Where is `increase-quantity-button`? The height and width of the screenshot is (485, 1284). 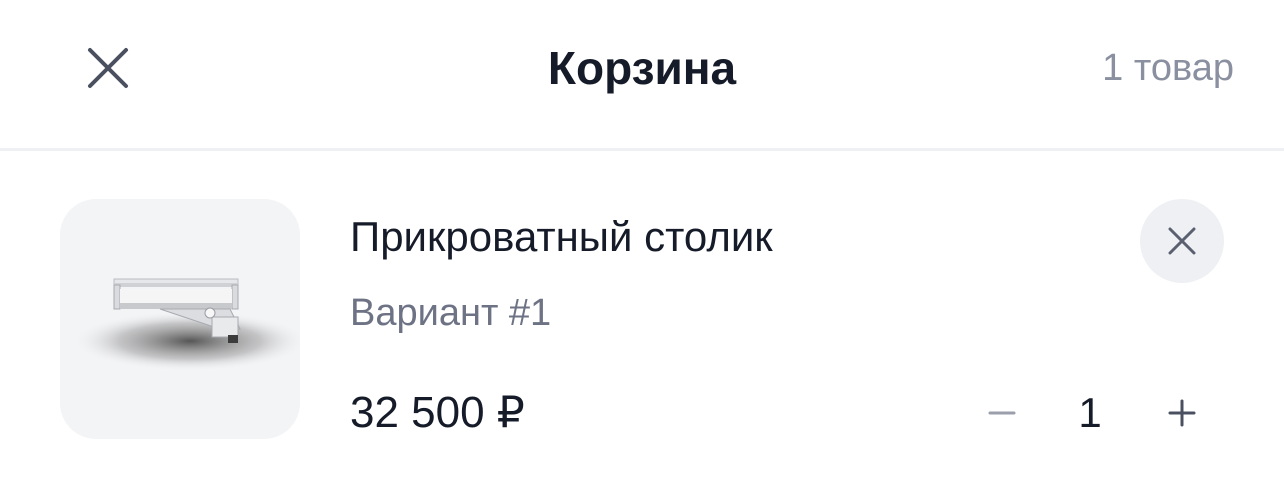 increase-quantity-button is located at coordinates (1182, 413).